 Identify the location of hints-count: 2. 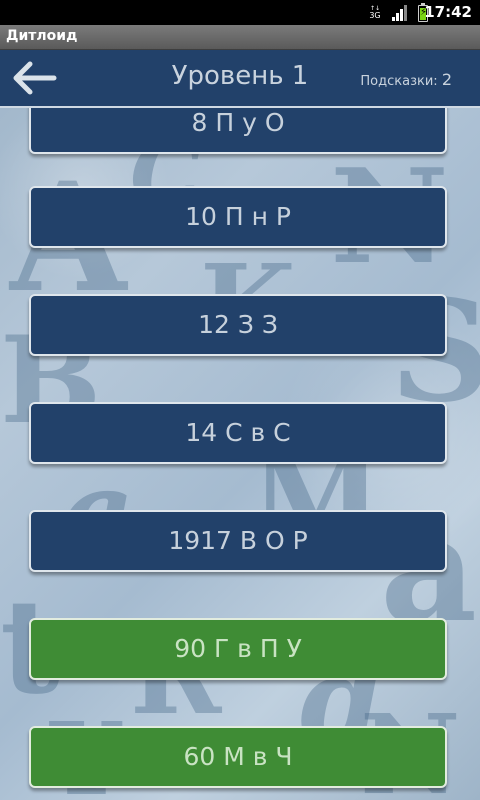
(446, 79).